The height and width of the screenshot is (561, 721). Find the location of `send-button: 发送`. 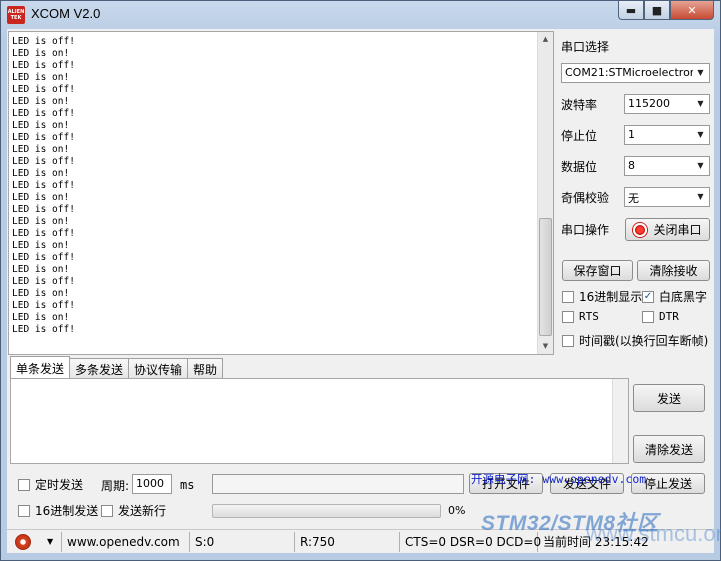

send-button: 发送 is located at coordinates (669, 398).